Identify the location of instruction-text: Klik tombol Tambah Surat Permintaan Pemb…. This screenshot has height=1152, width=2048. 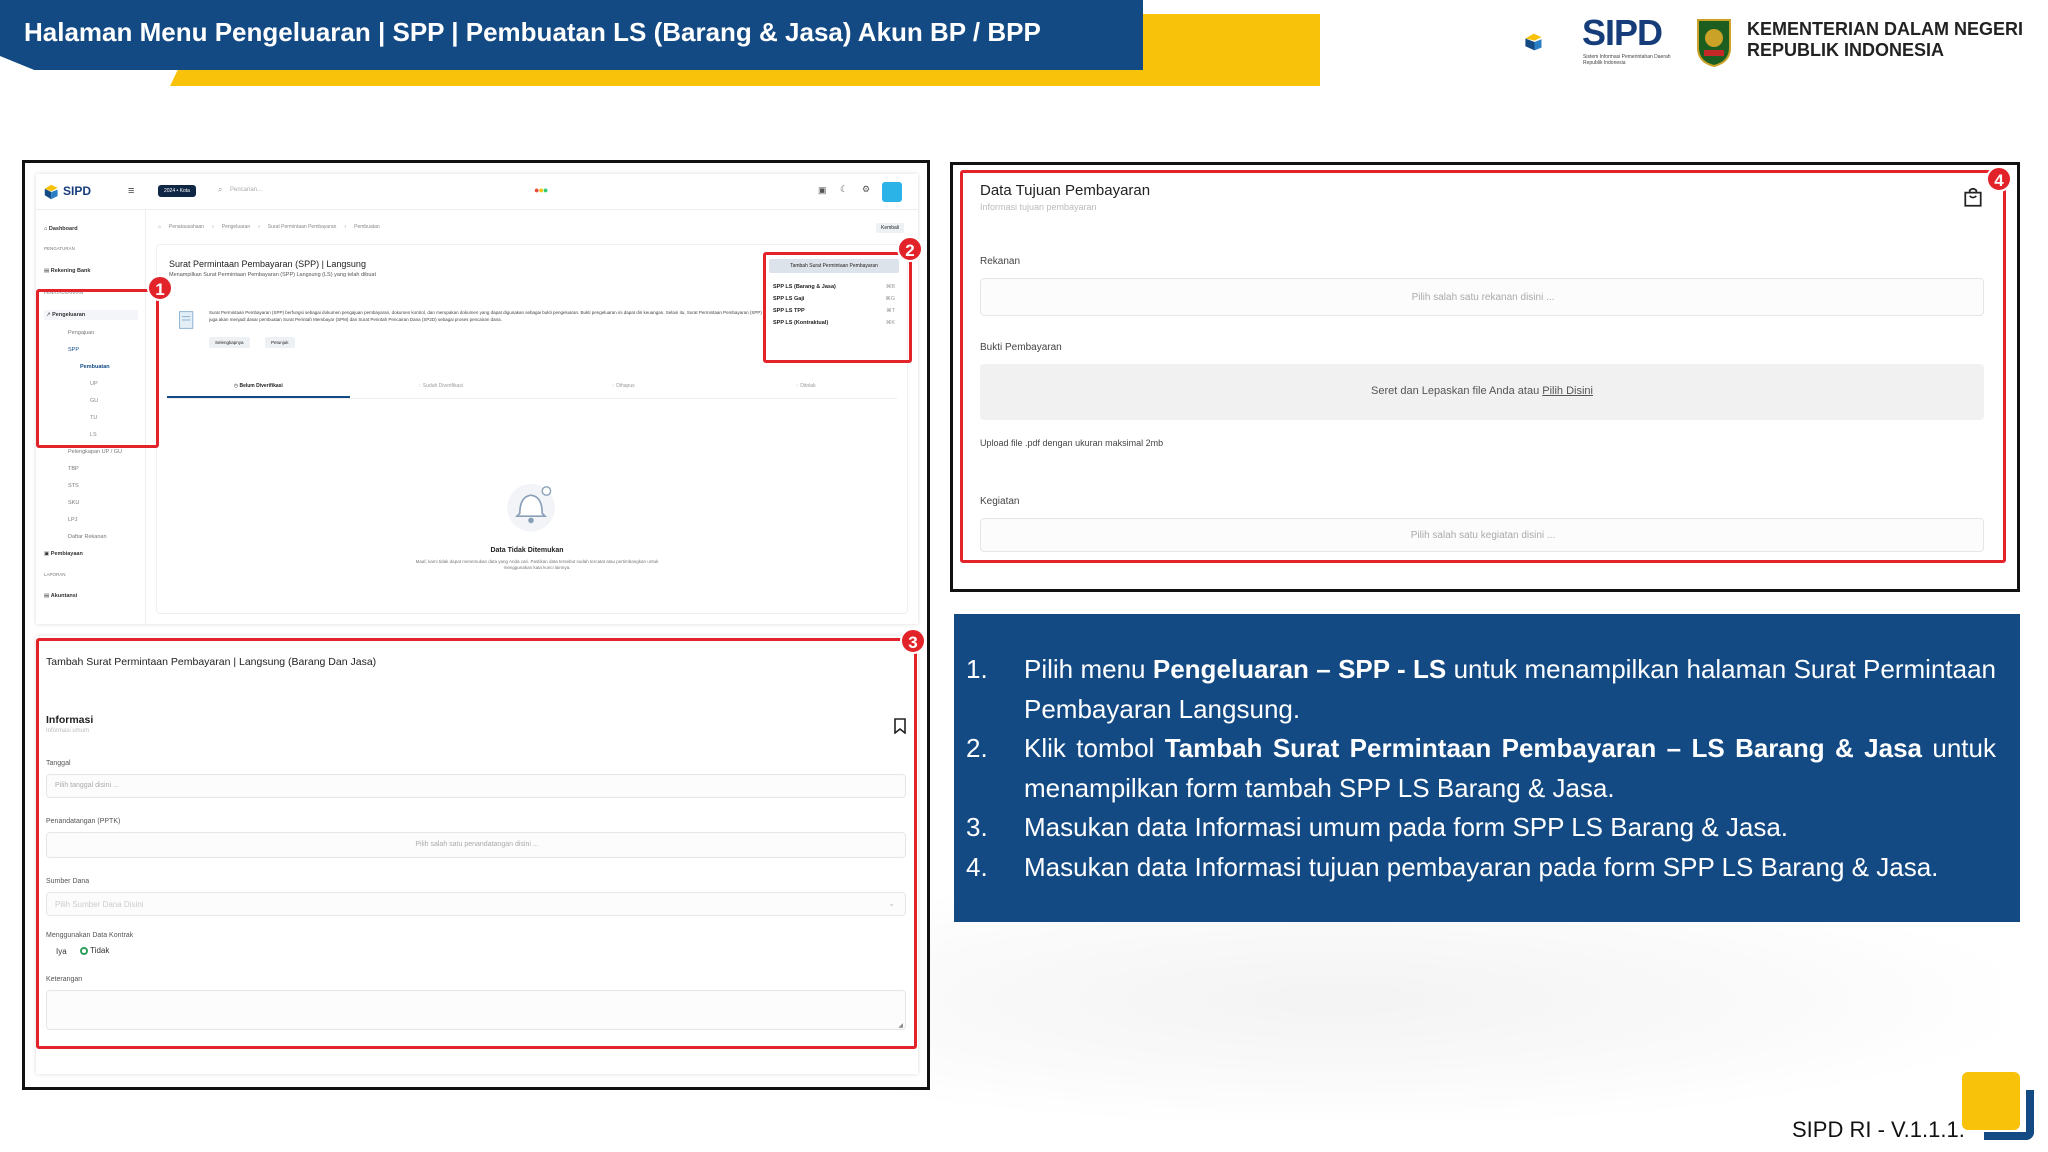
(1510, 768).